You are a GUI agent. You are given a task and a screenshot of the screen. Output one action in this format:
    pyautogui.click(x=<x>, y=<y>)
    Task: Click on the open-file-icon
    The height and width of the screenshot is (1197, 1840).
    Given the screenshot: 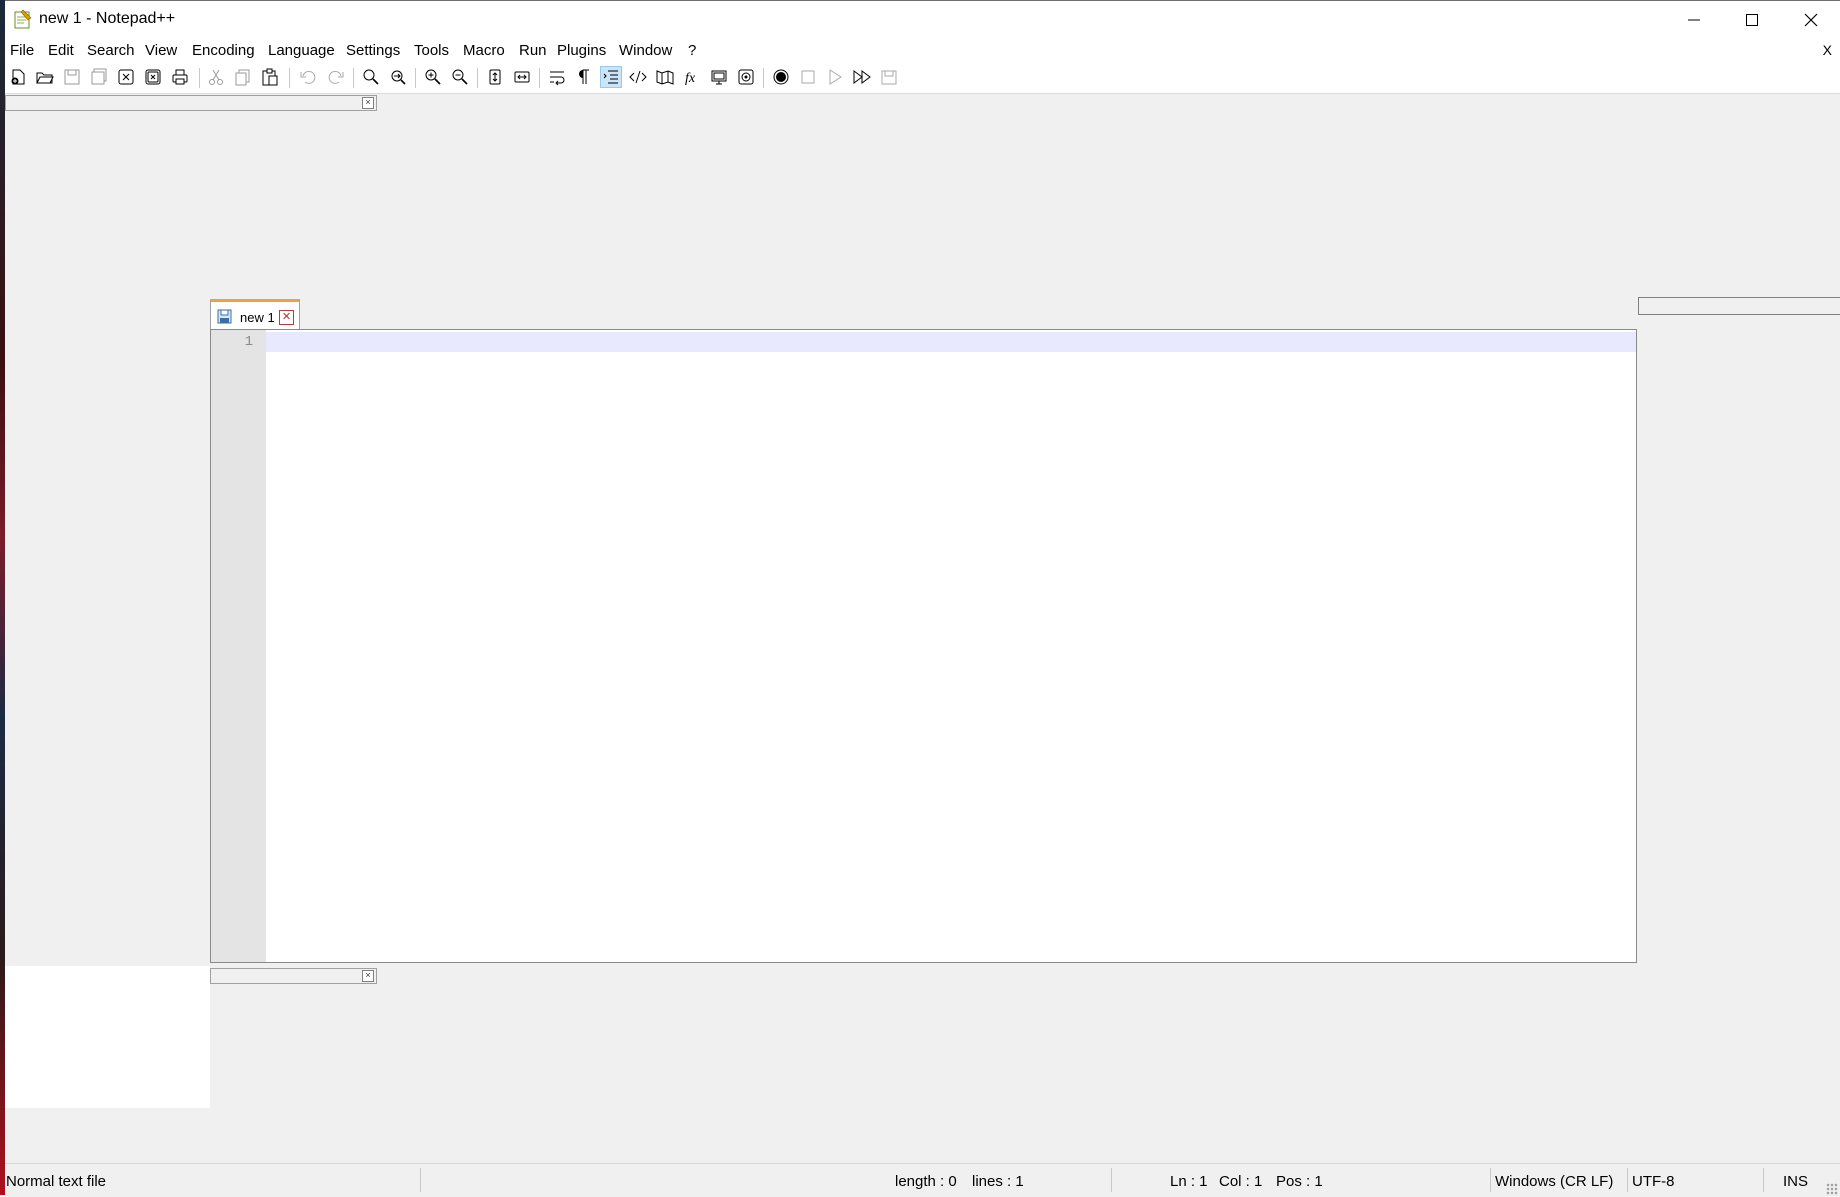 What is the action you would take?
    pyautogui.click(x=45, y=77)
    